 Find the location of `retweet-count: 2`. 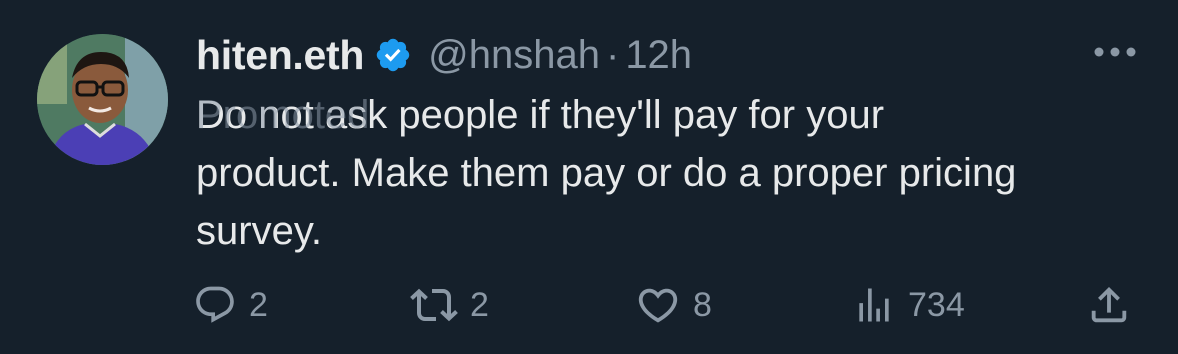

retweet-count: 2 is located at coordinates (479, 304).